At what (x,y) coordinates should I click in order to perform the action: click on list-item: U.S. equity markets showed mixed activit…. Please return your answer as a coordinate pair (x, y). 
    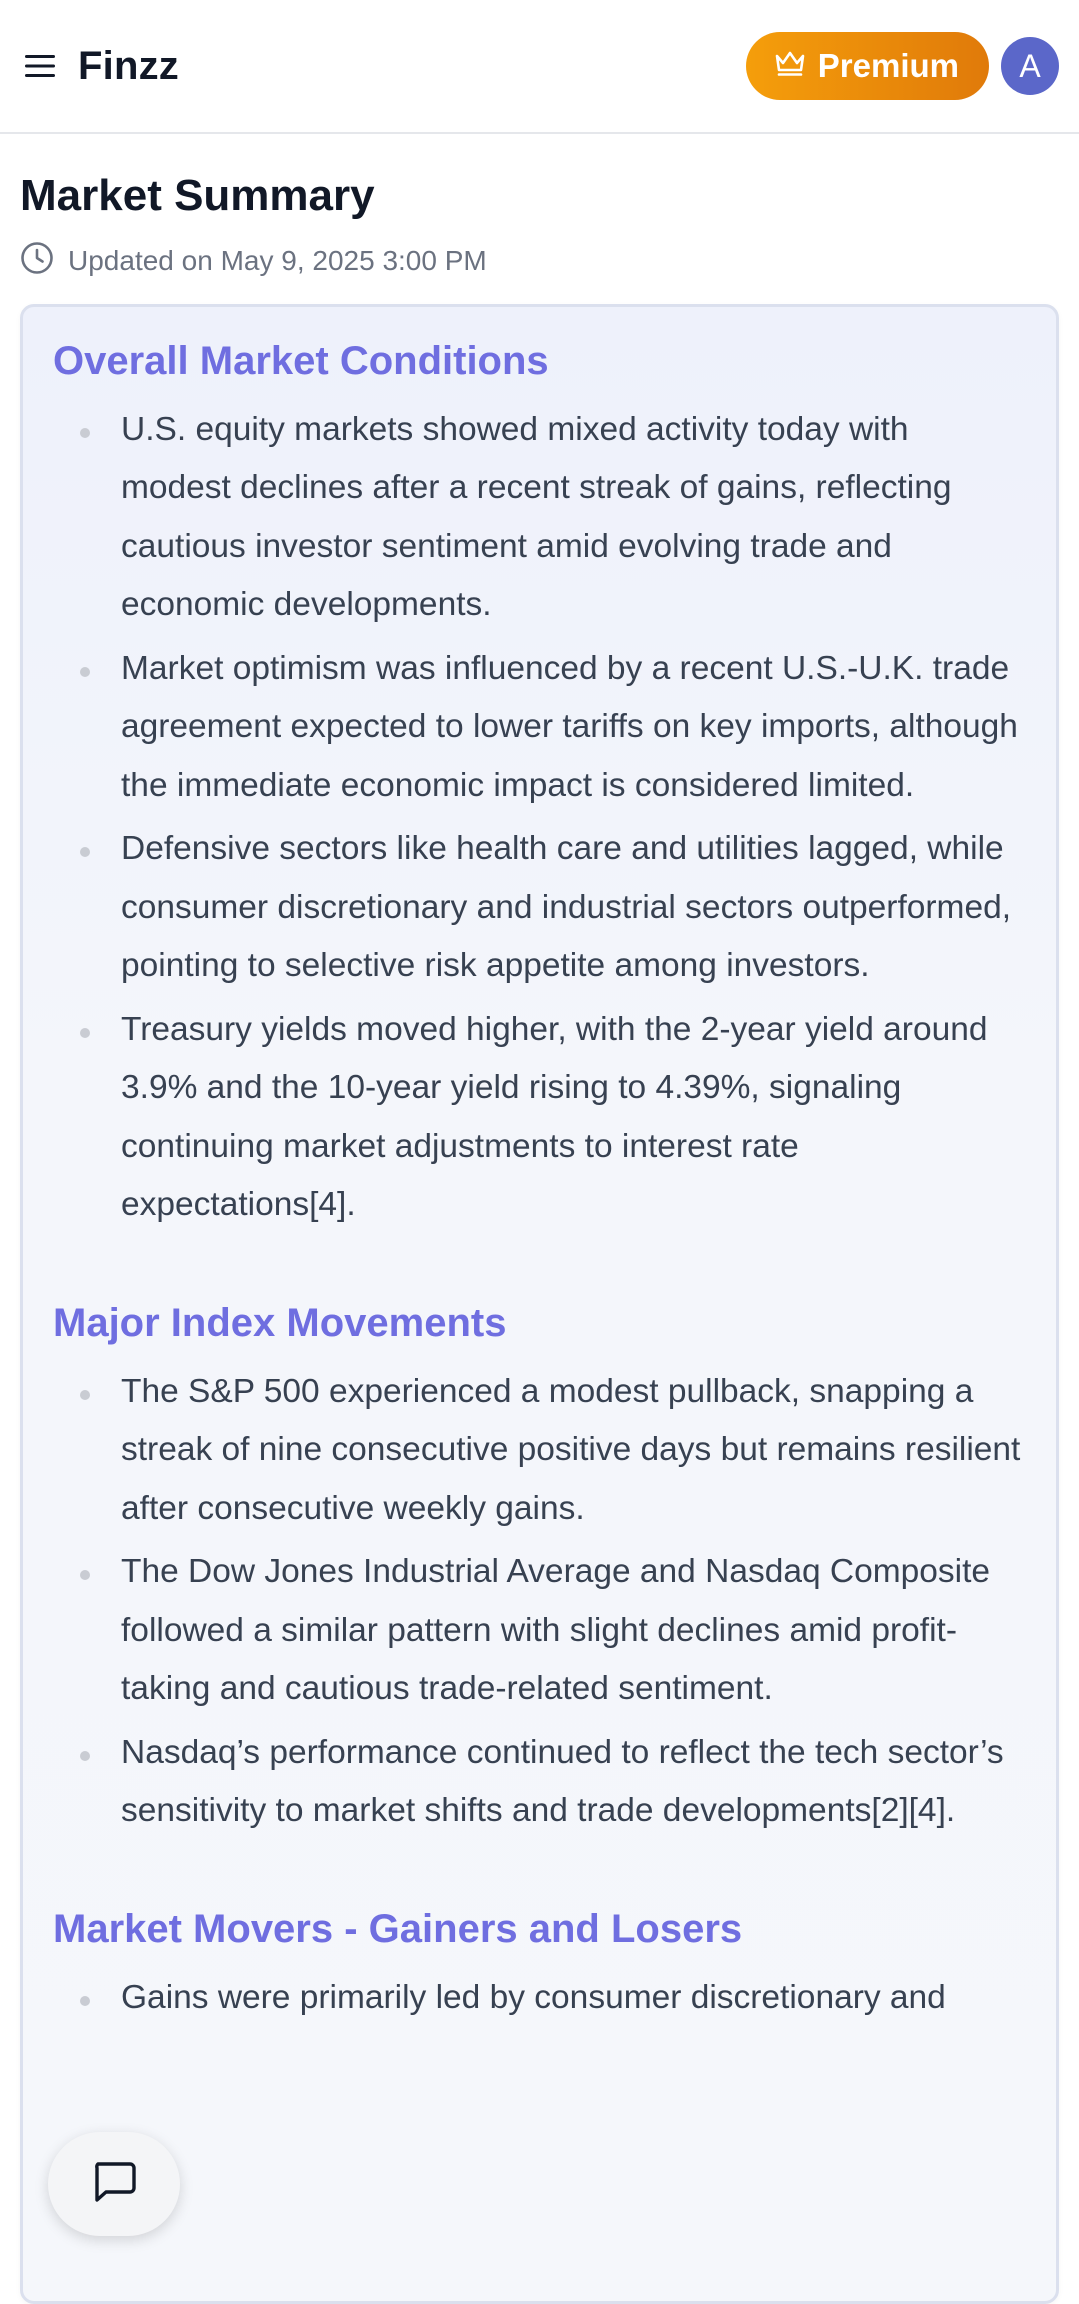
    Looking at the image, I should click on (539, 518).